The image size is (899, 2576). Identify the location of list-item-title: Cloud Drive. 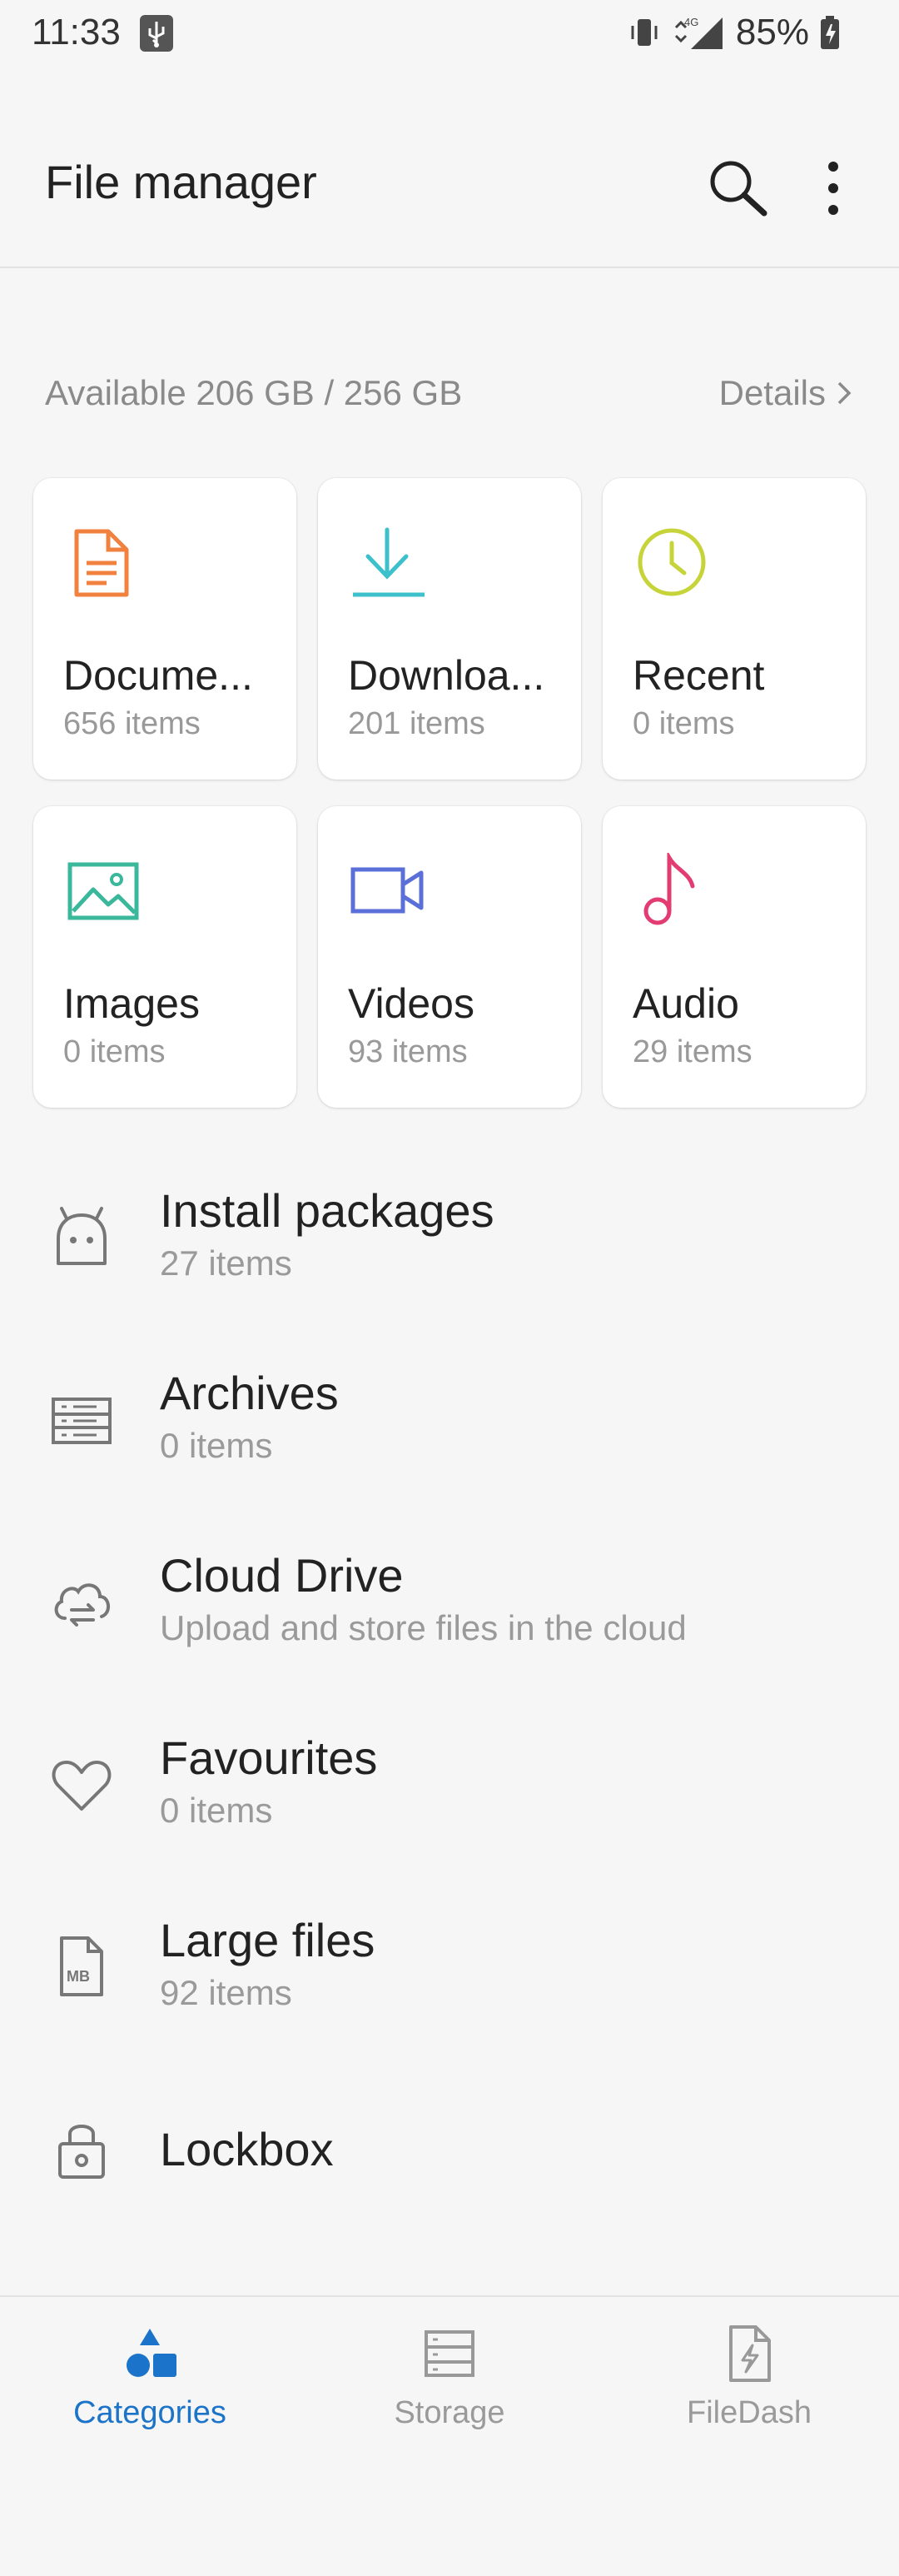
(282, 1575).